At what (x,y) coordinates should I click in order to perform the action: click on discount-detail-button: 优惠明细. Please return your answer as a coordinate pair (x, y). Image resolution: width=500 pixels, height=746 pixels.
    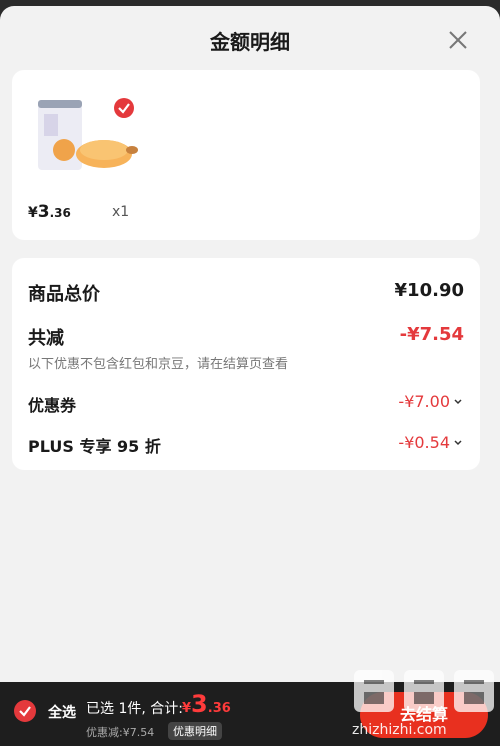
    Looking at the image, I should click on (195, 731).